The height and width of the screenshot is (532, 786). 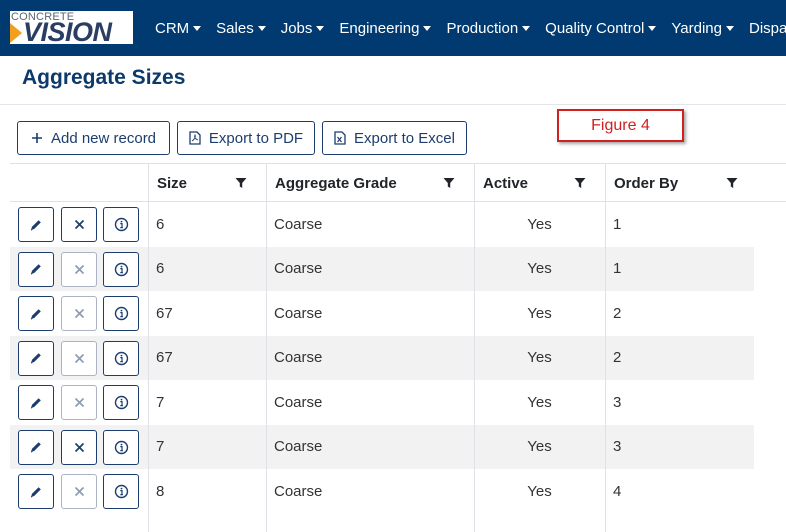 I want to click on nav-item-dispatch: Dispatch, so click(x=767, y=28).